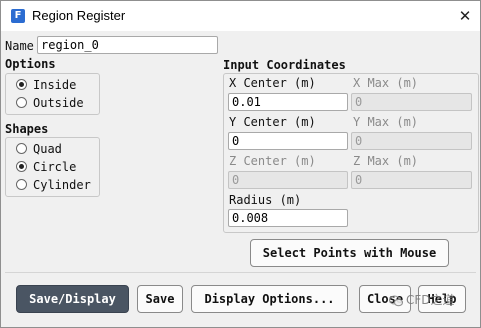 The width and height of the screenshot is (481, 328). What do you see at coordinates (21, 166) in the screenshot?
I see `circle-radio` at bounding box center [21, 166].